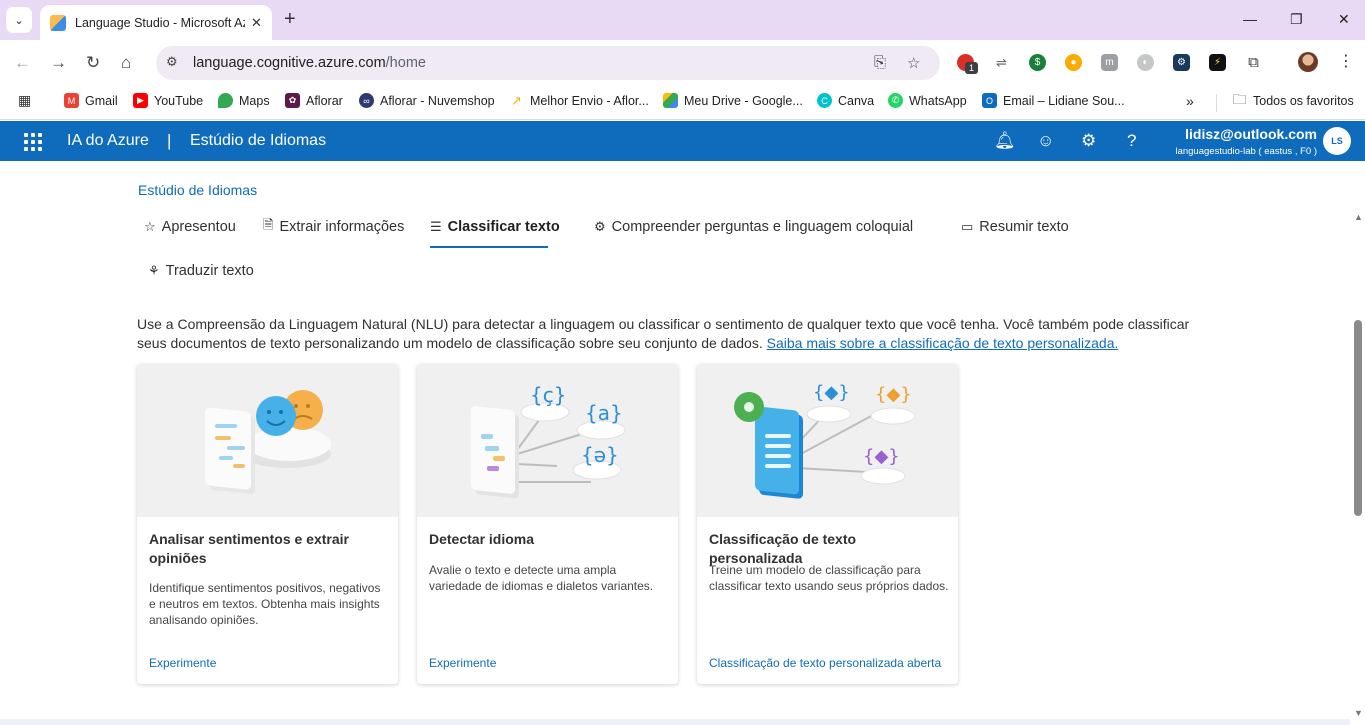  What do you see at coordinates (1296, 19) in the screenshot?
I see `restore-window-icon: ❐` at bounding box center [1296, 19].